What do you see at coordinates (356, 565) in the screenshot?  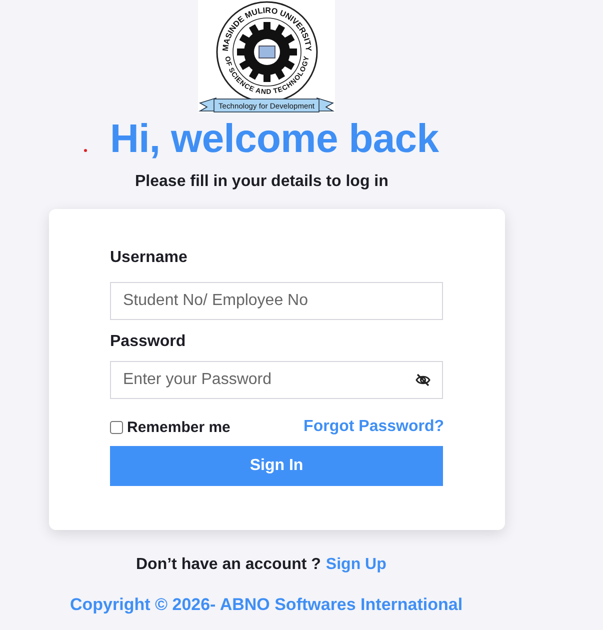 I see `sign-up-link: Sign Up` at bounding box center [356, 565].